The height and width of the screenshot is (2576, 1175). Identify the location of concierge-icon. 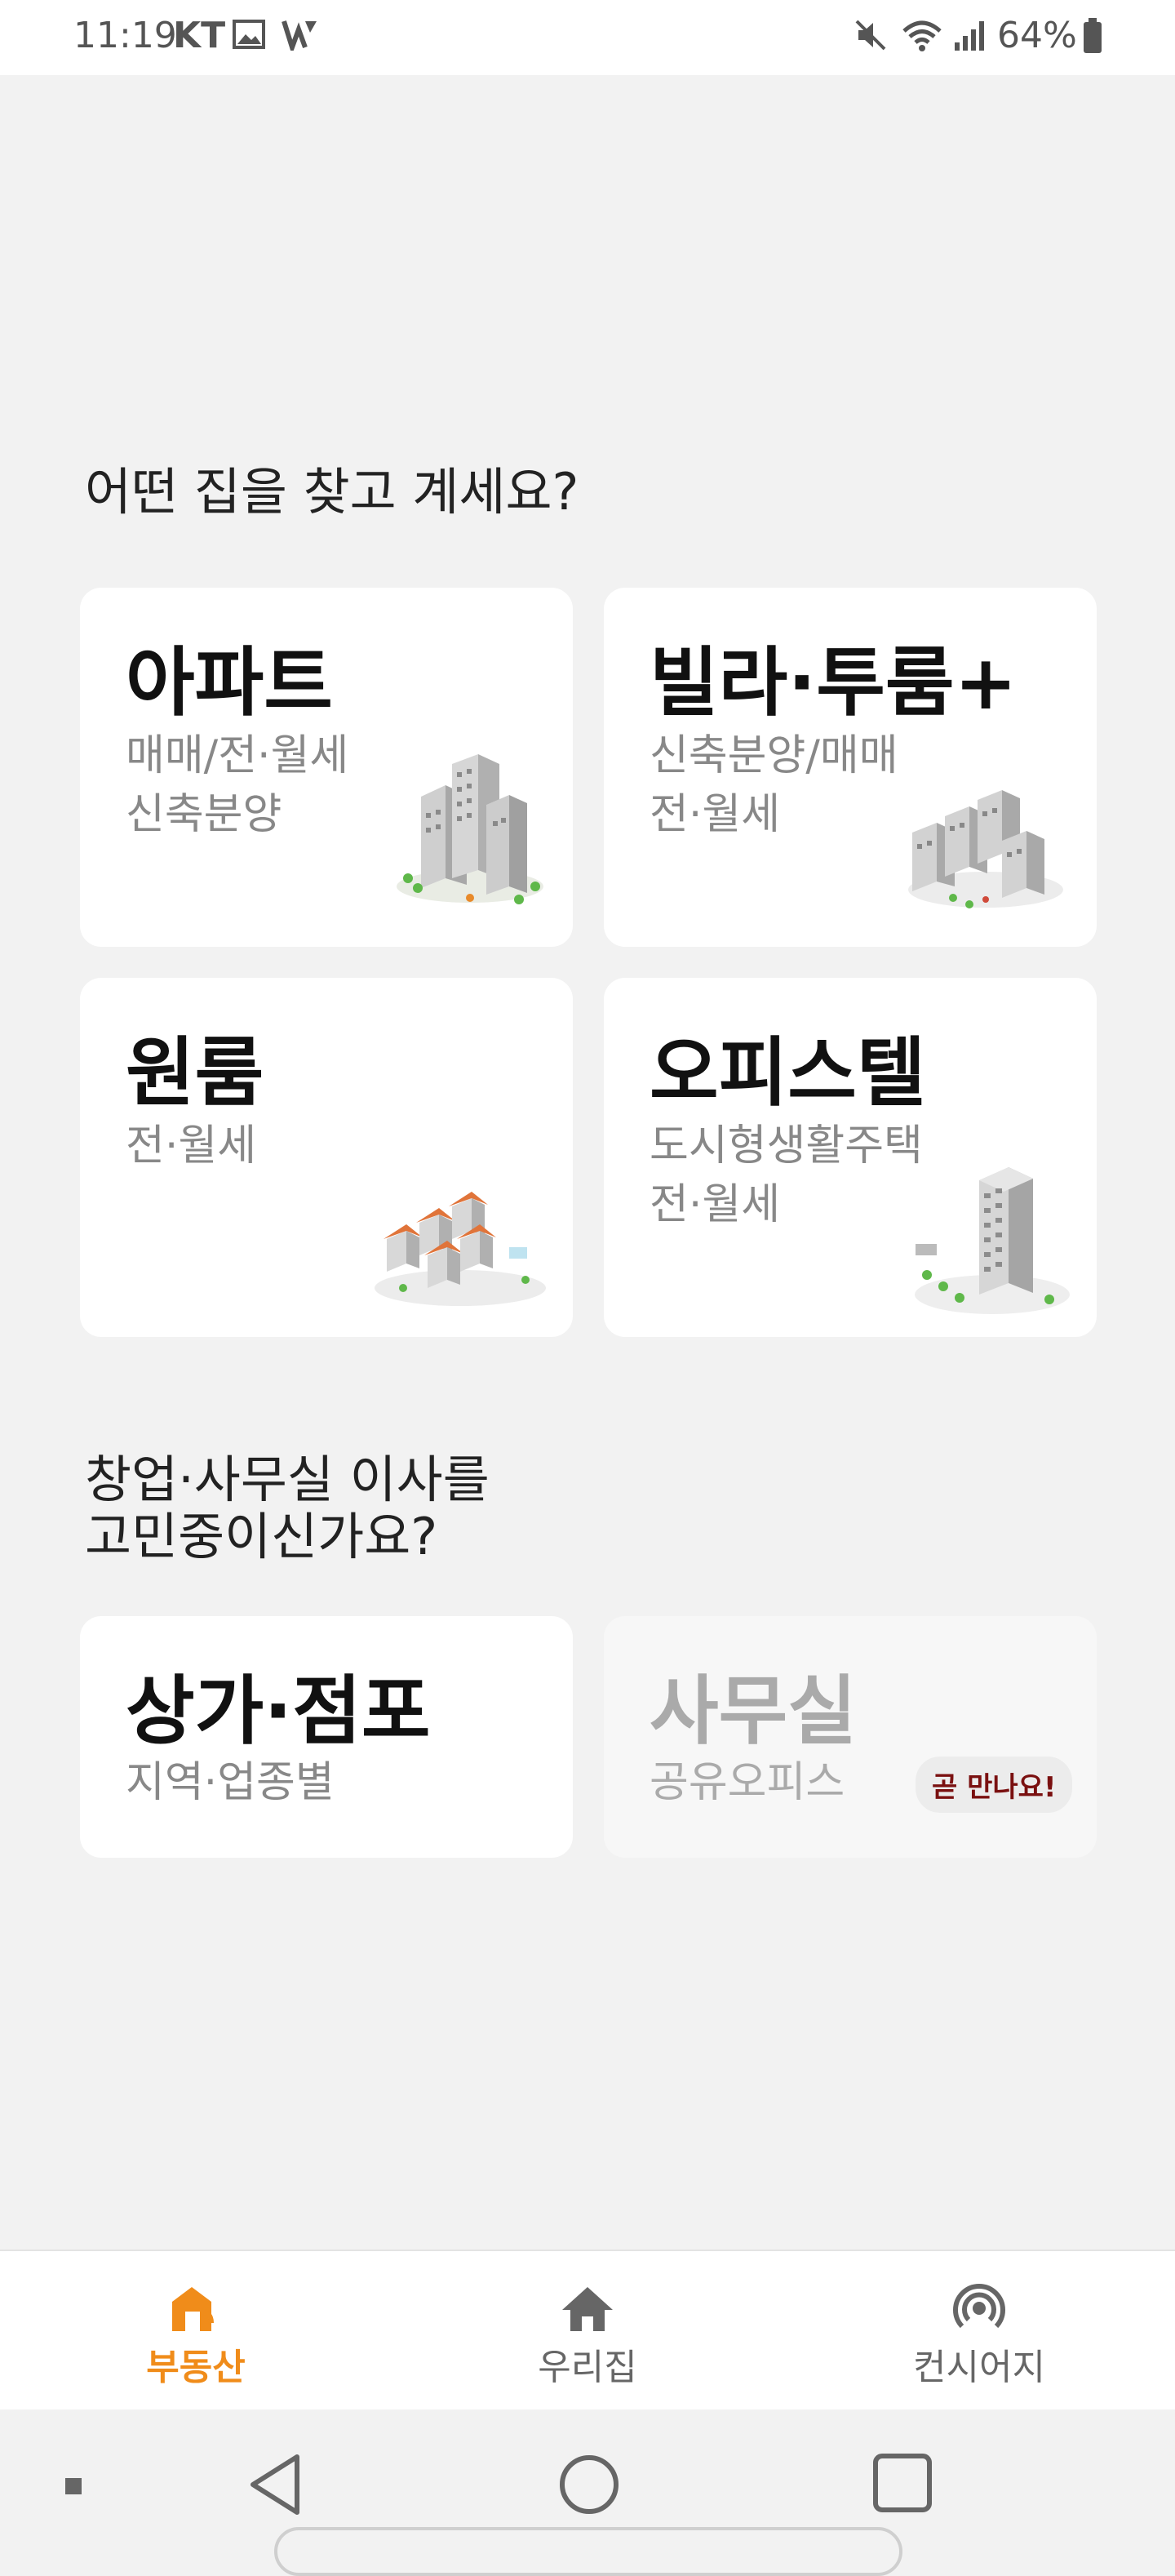
(979, 2310).